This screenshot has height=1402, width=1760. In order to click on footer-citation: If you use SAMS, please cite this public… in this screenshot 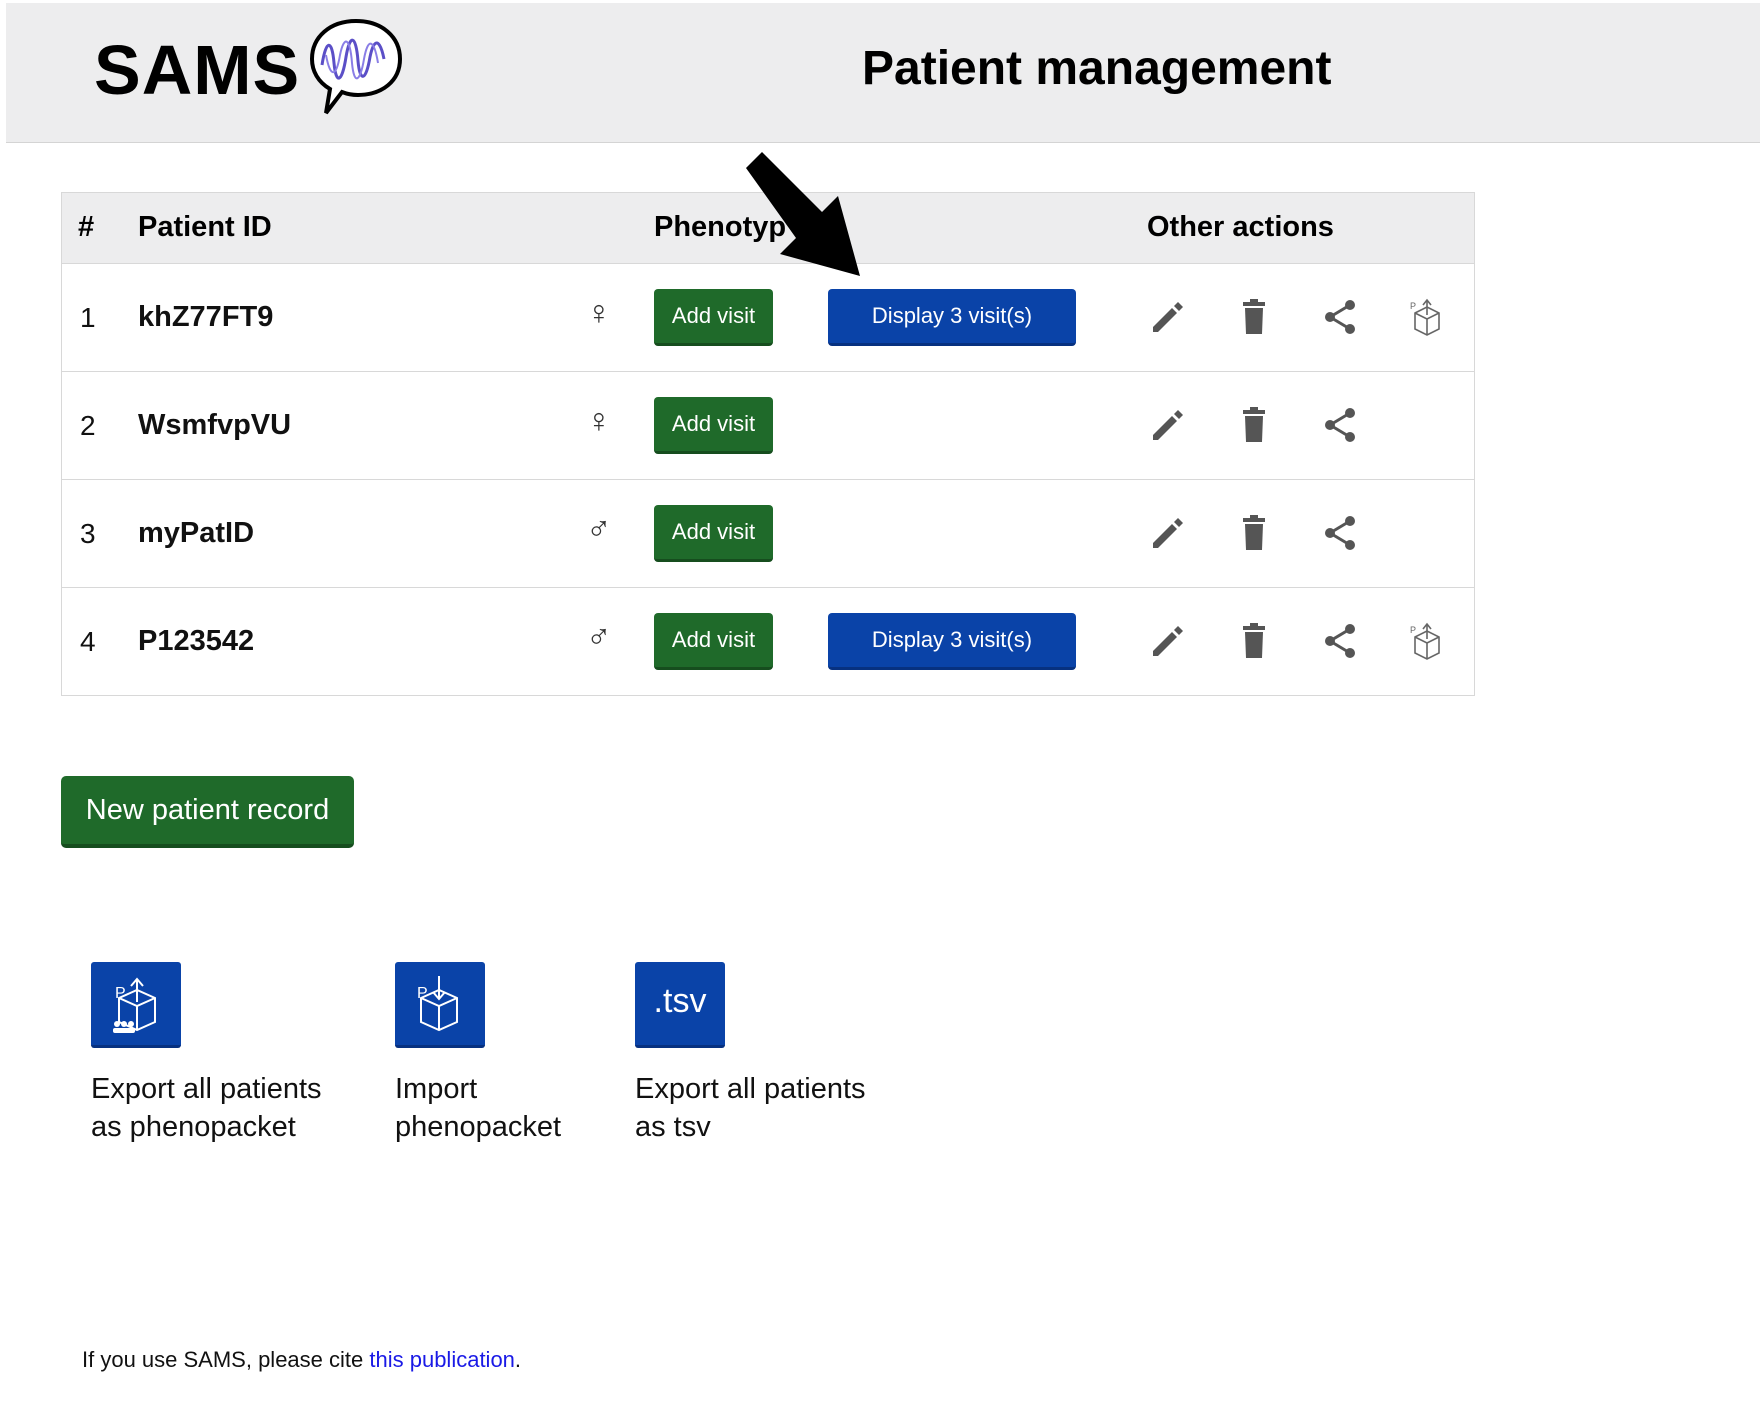, I will do `click(302, 1359)`.